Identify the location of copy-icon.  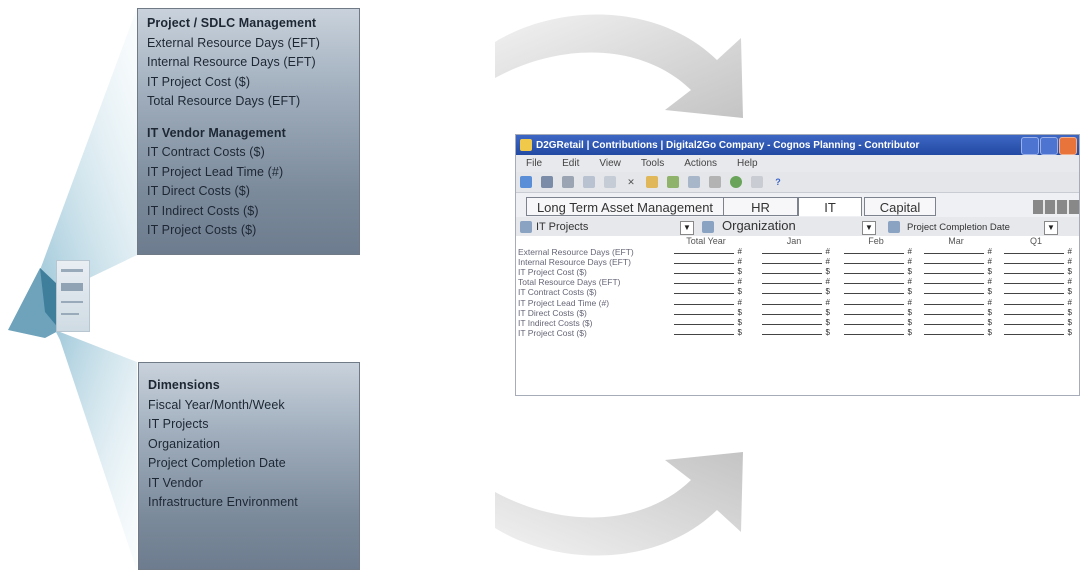
(589, 182).